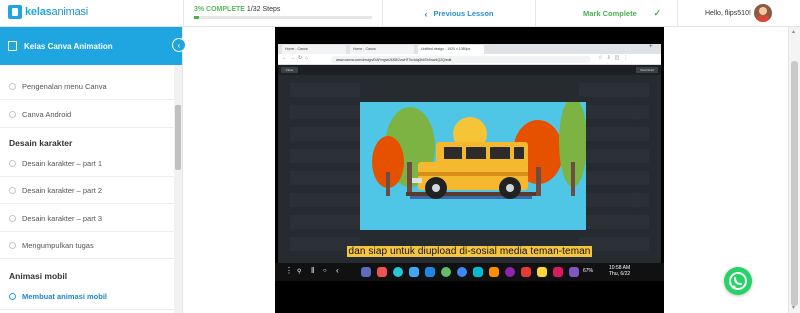  Describe the element at coordinates (38, 12) in the screenshot. I see `brand-name-part1: kelas` at that location.